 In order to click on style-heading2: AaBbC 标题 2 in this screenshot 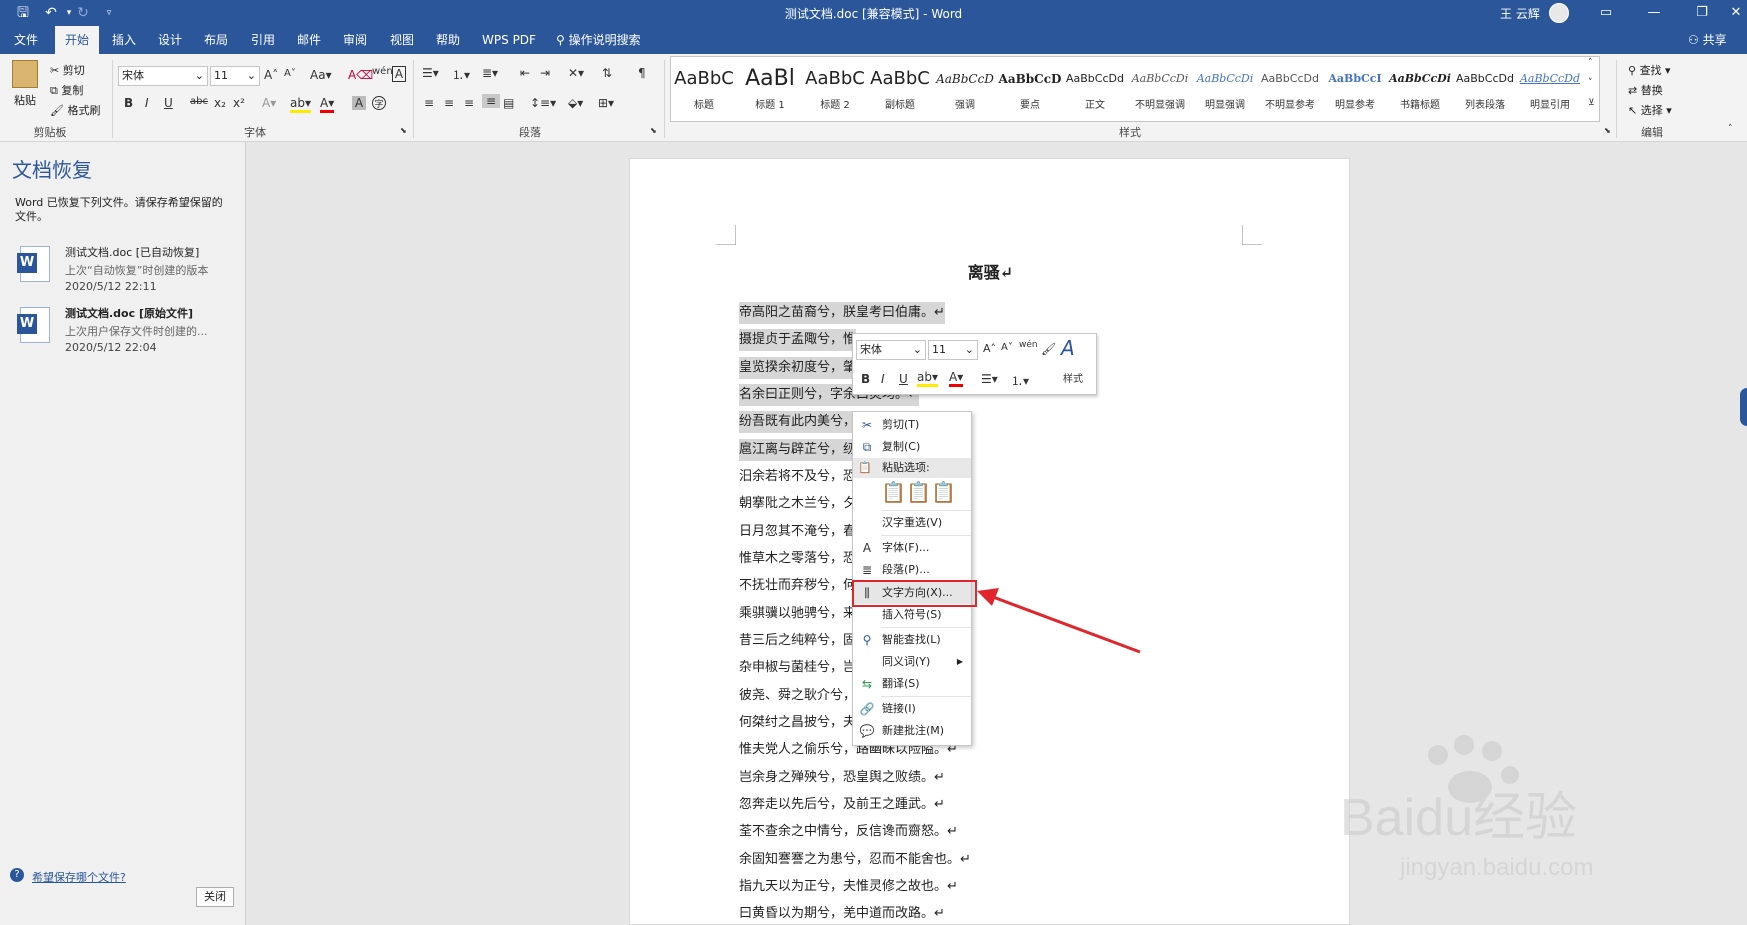, I will do `click(835, 91)`.